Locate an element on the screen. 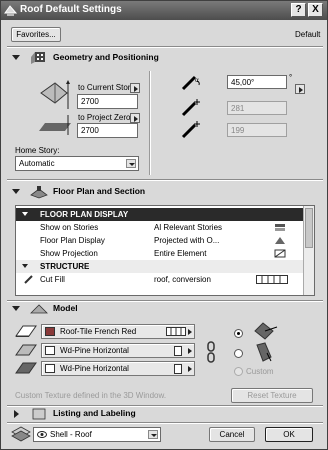  title-bar: Roof Default Settings ? X is located at coordinates (164, 10).